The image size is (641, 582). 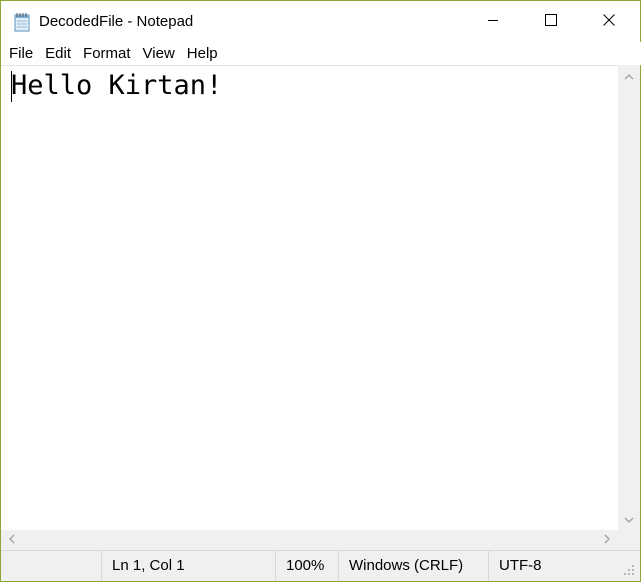 I want to click on text-caret, so click(x=11, y=86).